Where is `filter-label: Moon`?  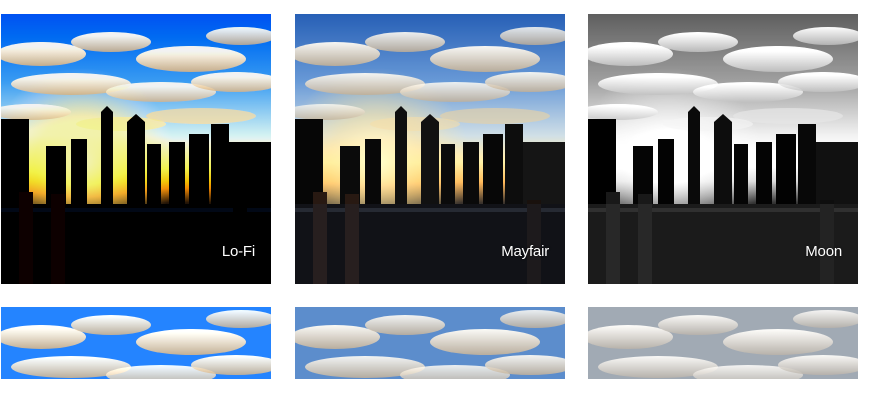 filter-label: Moon is located at coordinates (823, 251).